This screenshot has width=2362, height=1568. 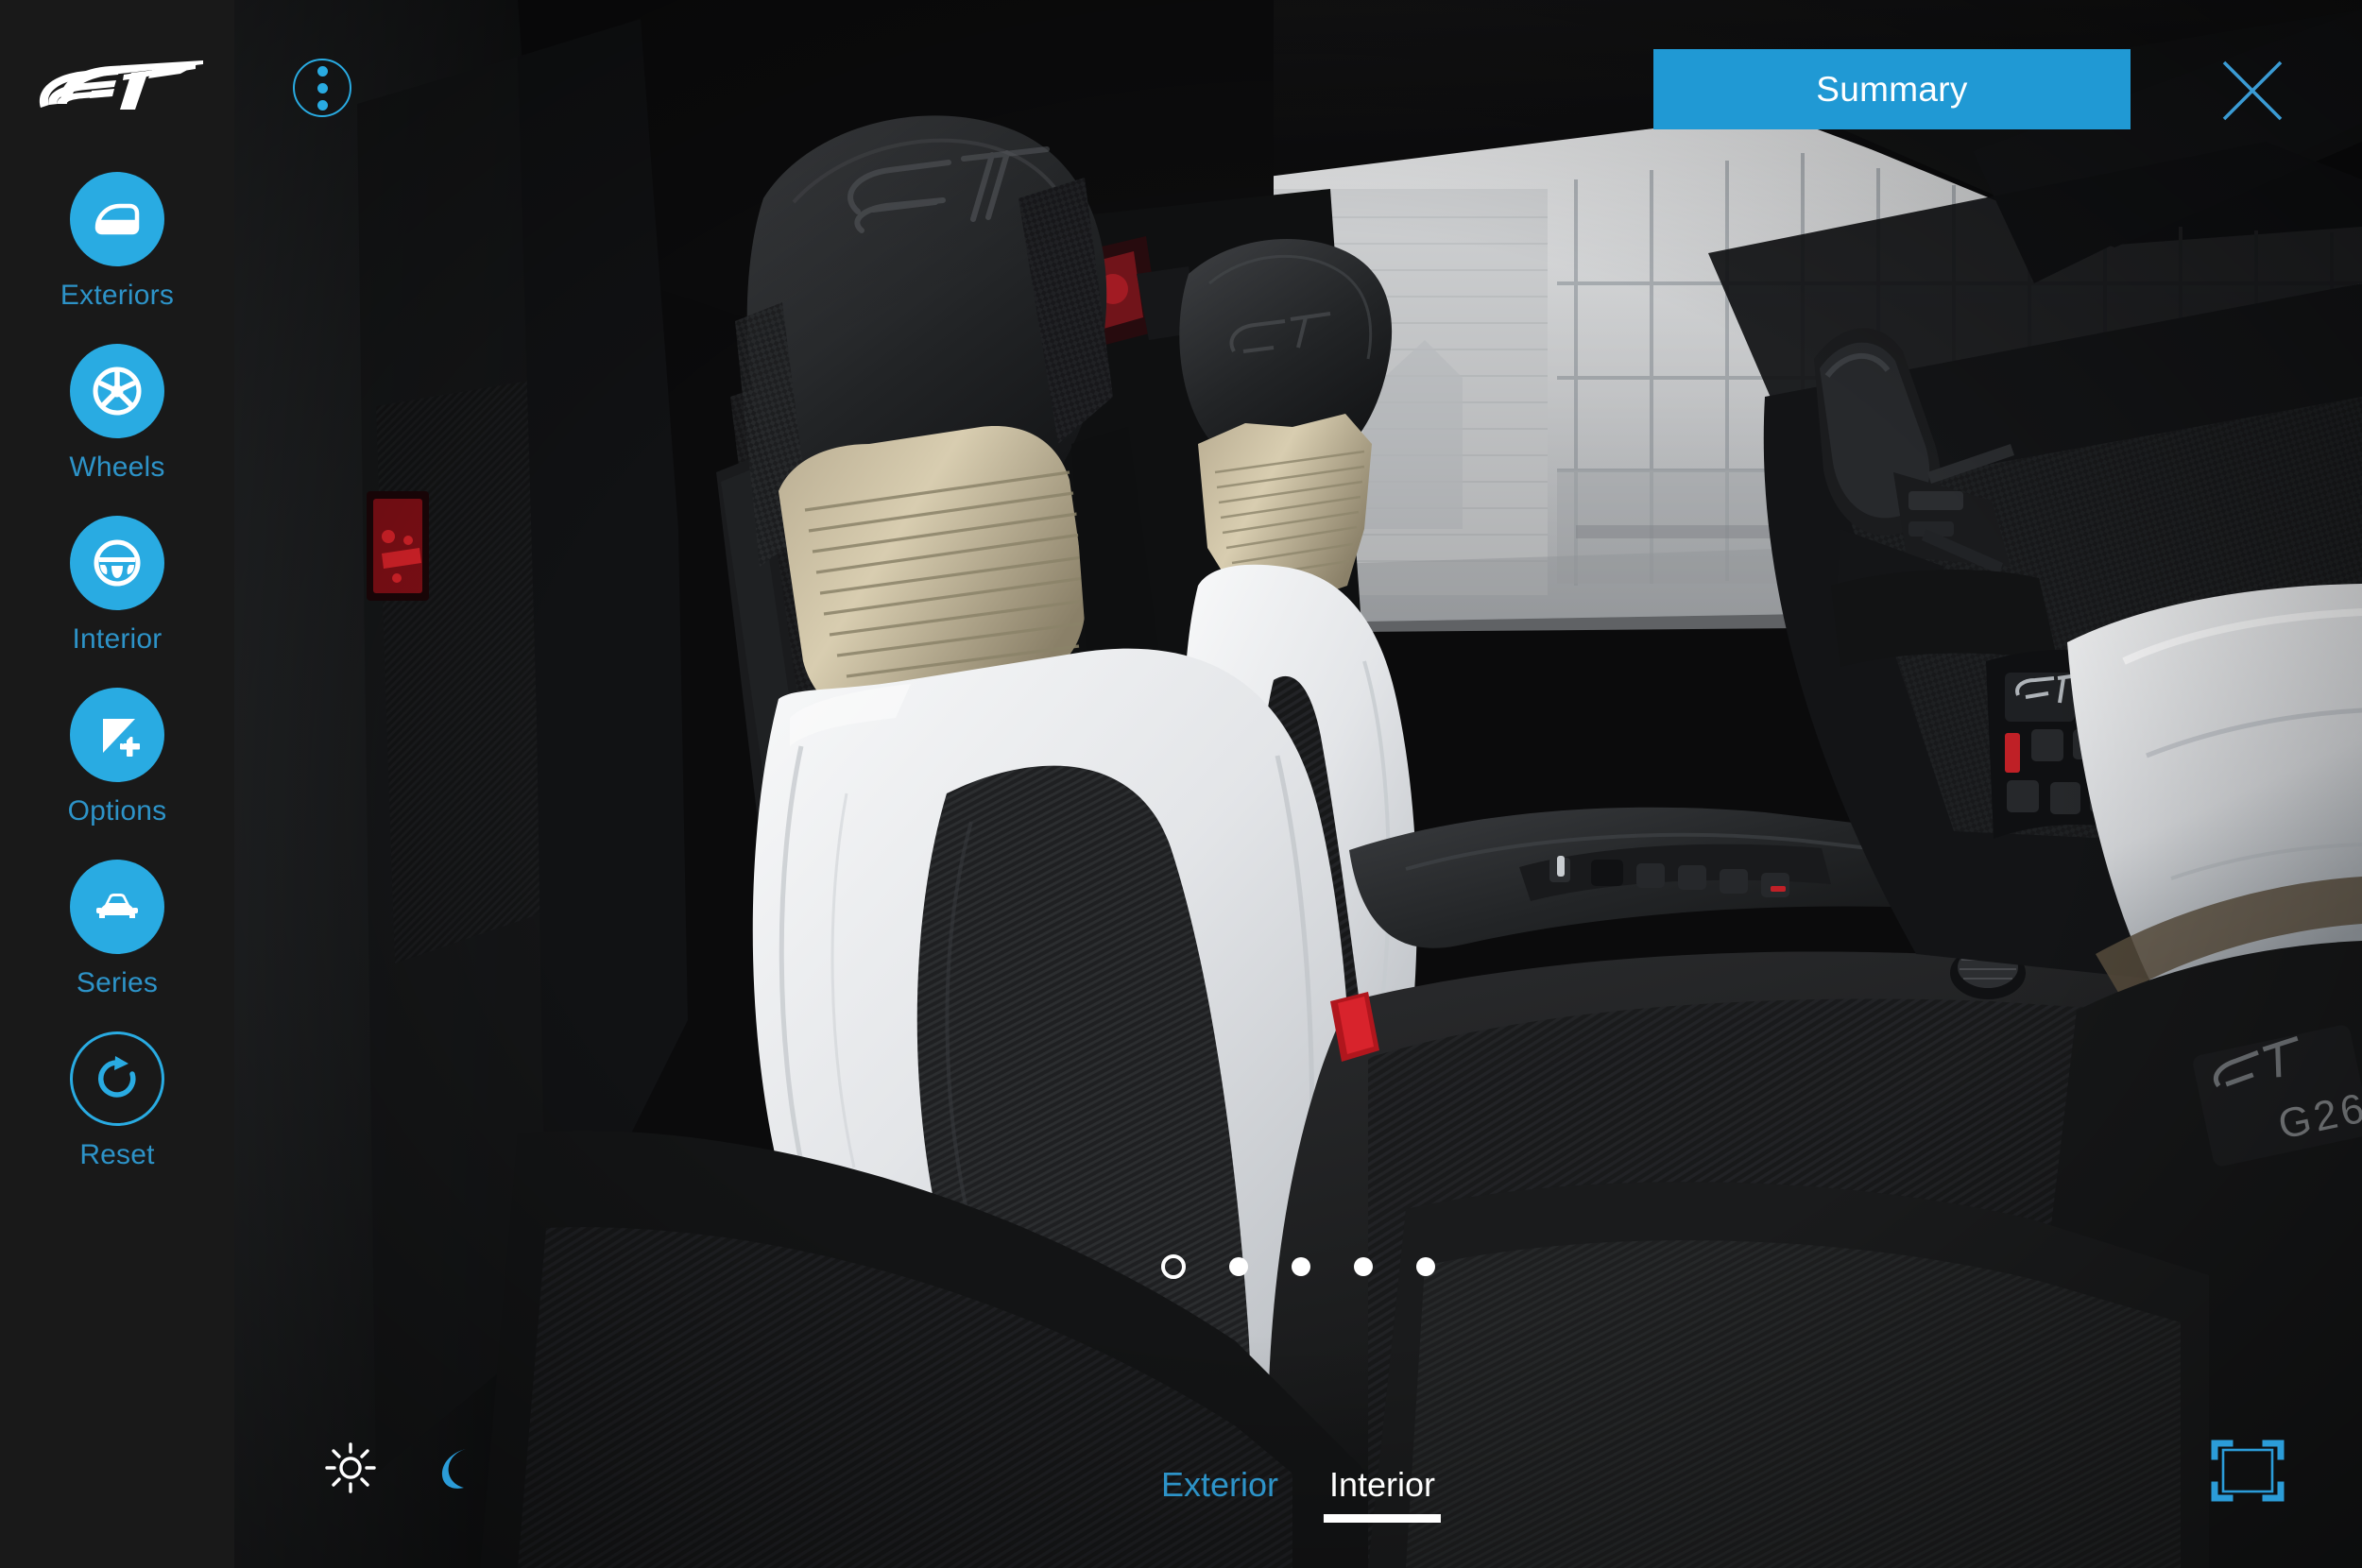 What do you see at coordinates (118, 639) in the screenshot?
I see `sidebar-item-label: Interior` at bounding box center [118, 639].